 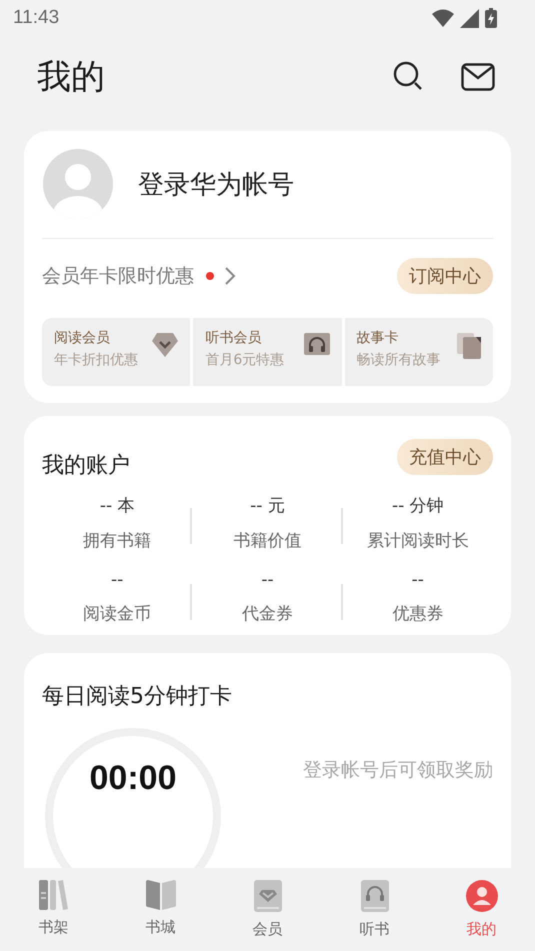 What do you see at coordinates (267, 614) in the screenshot?
I see `stat-label: 代金券` at bounding box center [267, 614].